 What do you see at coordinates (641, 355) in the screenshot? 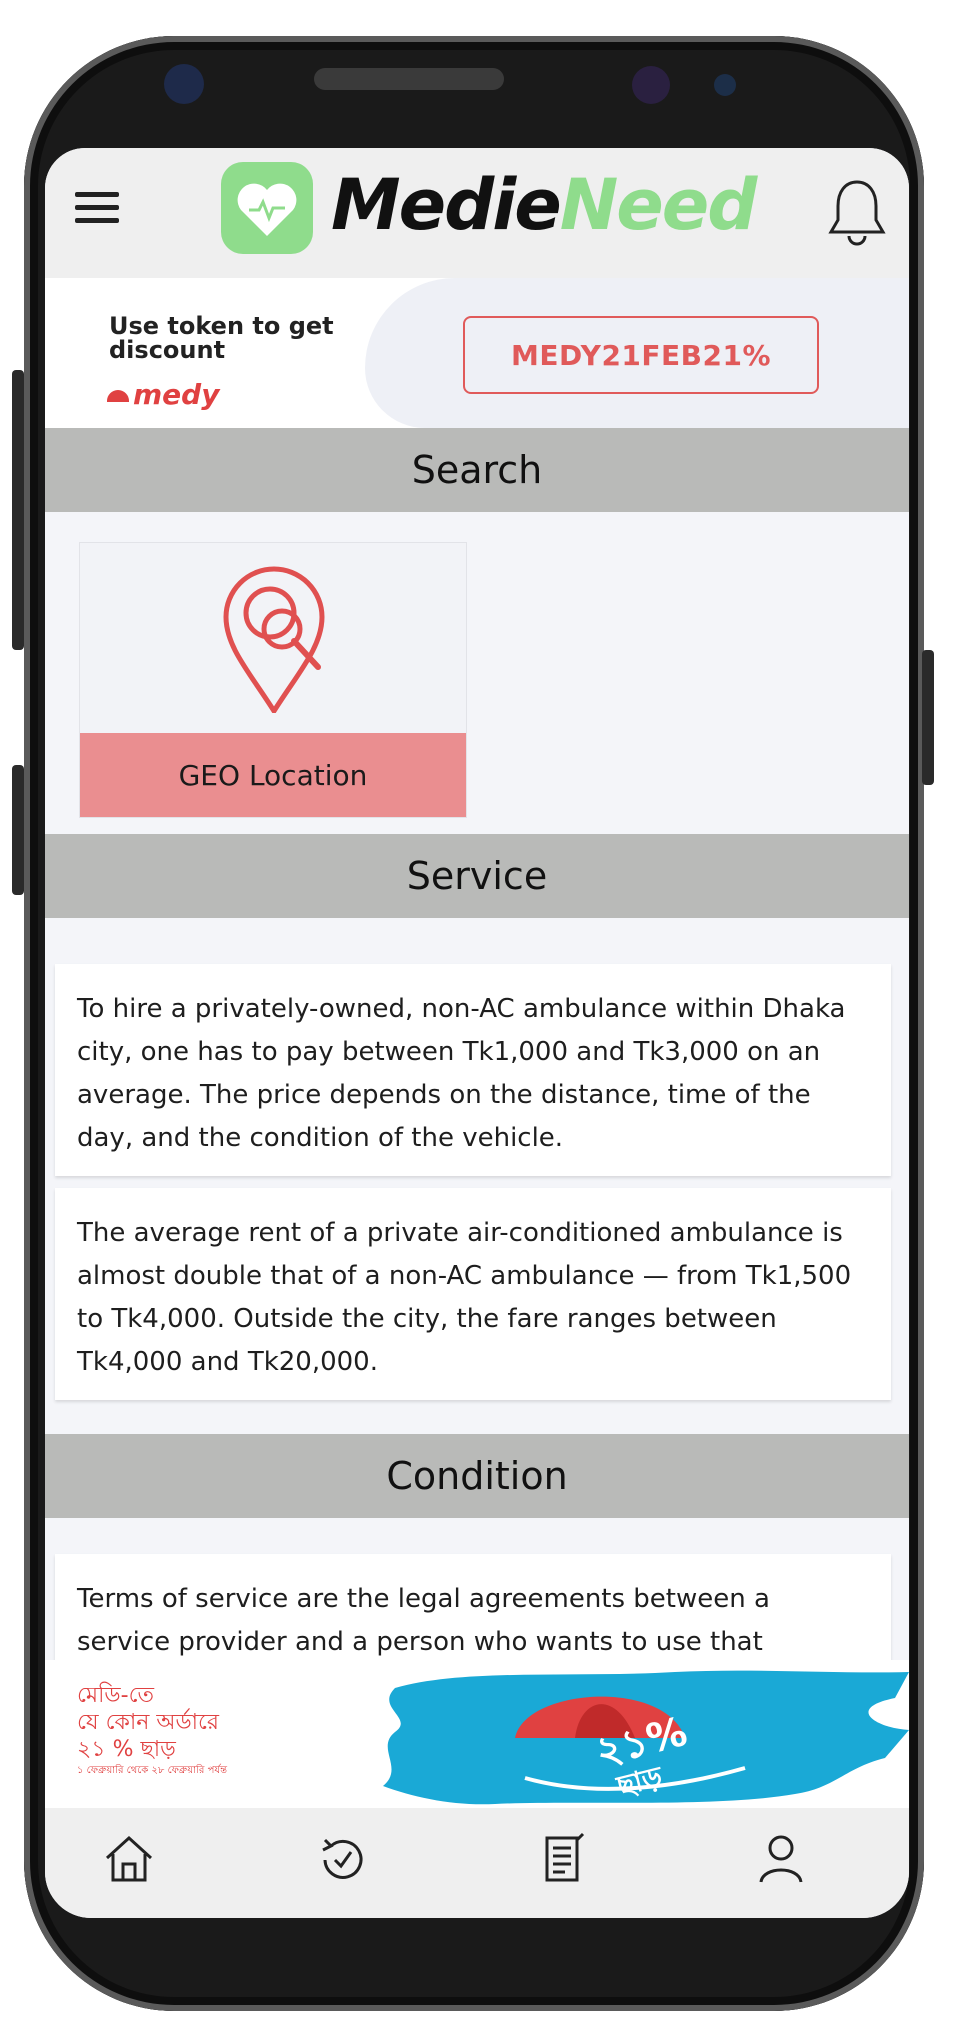
I see `discount-token-code: MEDY21FEB21%` at bounding box center [641, 355].